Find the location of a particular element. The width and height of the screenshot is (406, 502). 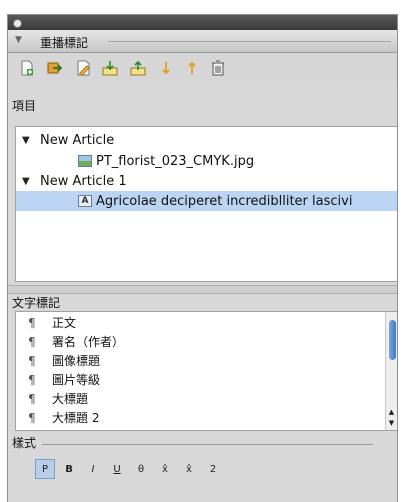

pencil-icon is located at coordinates (83, 68).